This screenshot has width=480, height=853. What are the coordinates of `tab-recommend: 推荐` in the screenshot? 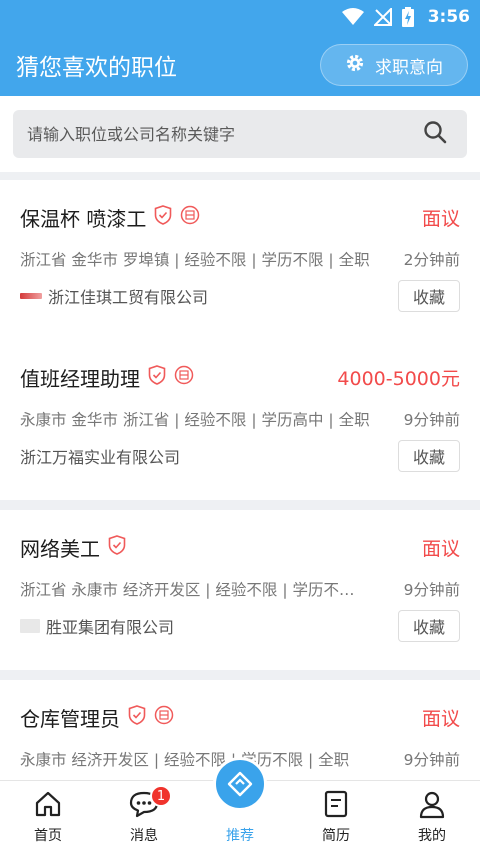 It's located at (240, 805).